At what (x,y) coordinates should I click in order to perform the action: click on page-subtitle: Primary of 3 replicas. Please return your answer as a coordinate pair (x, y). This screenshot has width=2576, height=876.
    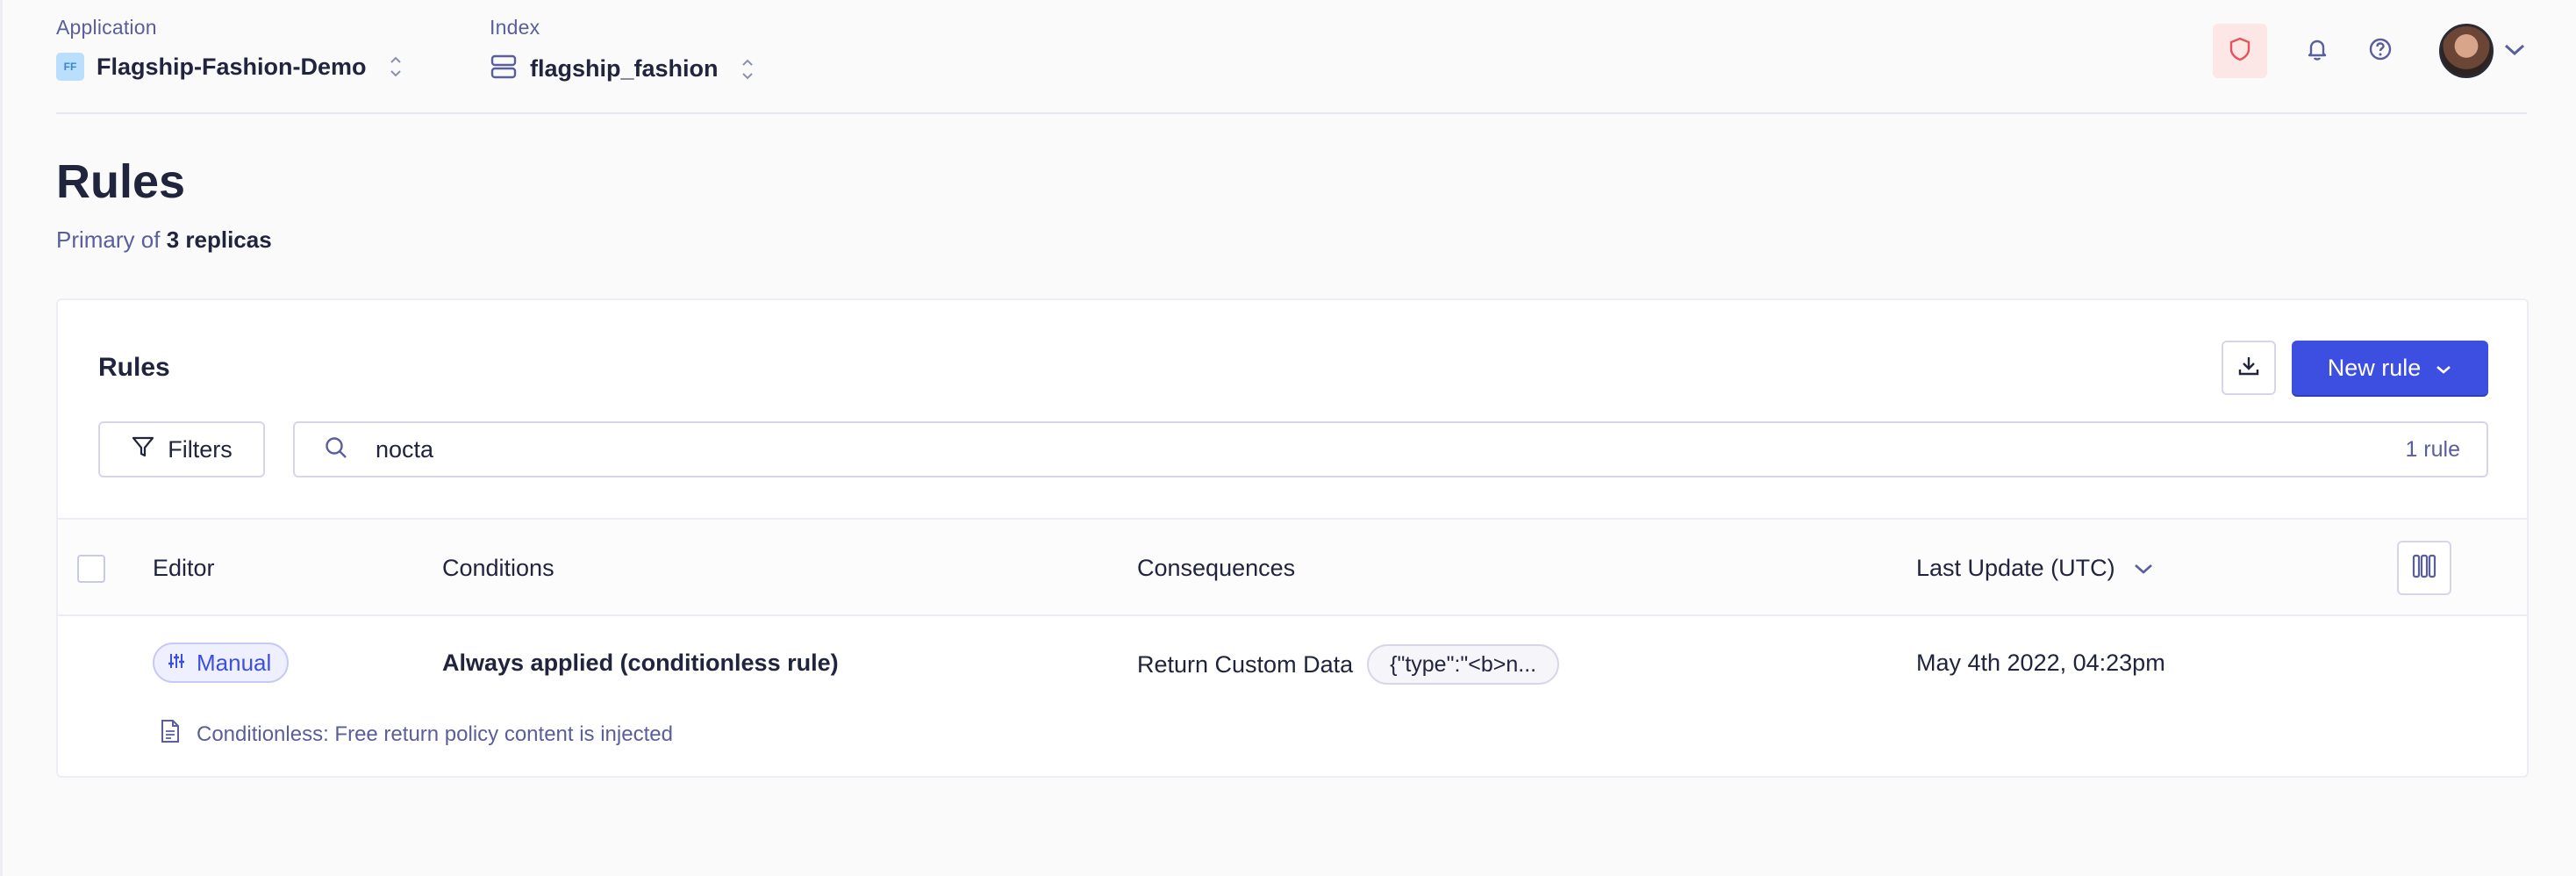
    Looking at the image, I should click on (164, 240).